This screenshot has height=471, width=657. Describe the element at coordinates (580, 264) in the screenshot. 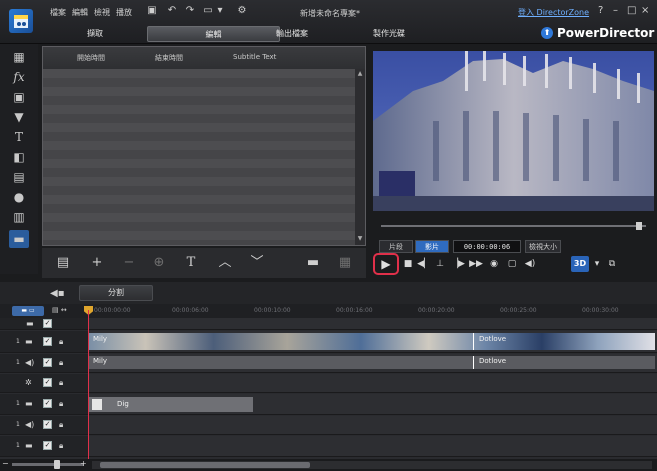

I see `3d-mode-button: 3D` at that location.